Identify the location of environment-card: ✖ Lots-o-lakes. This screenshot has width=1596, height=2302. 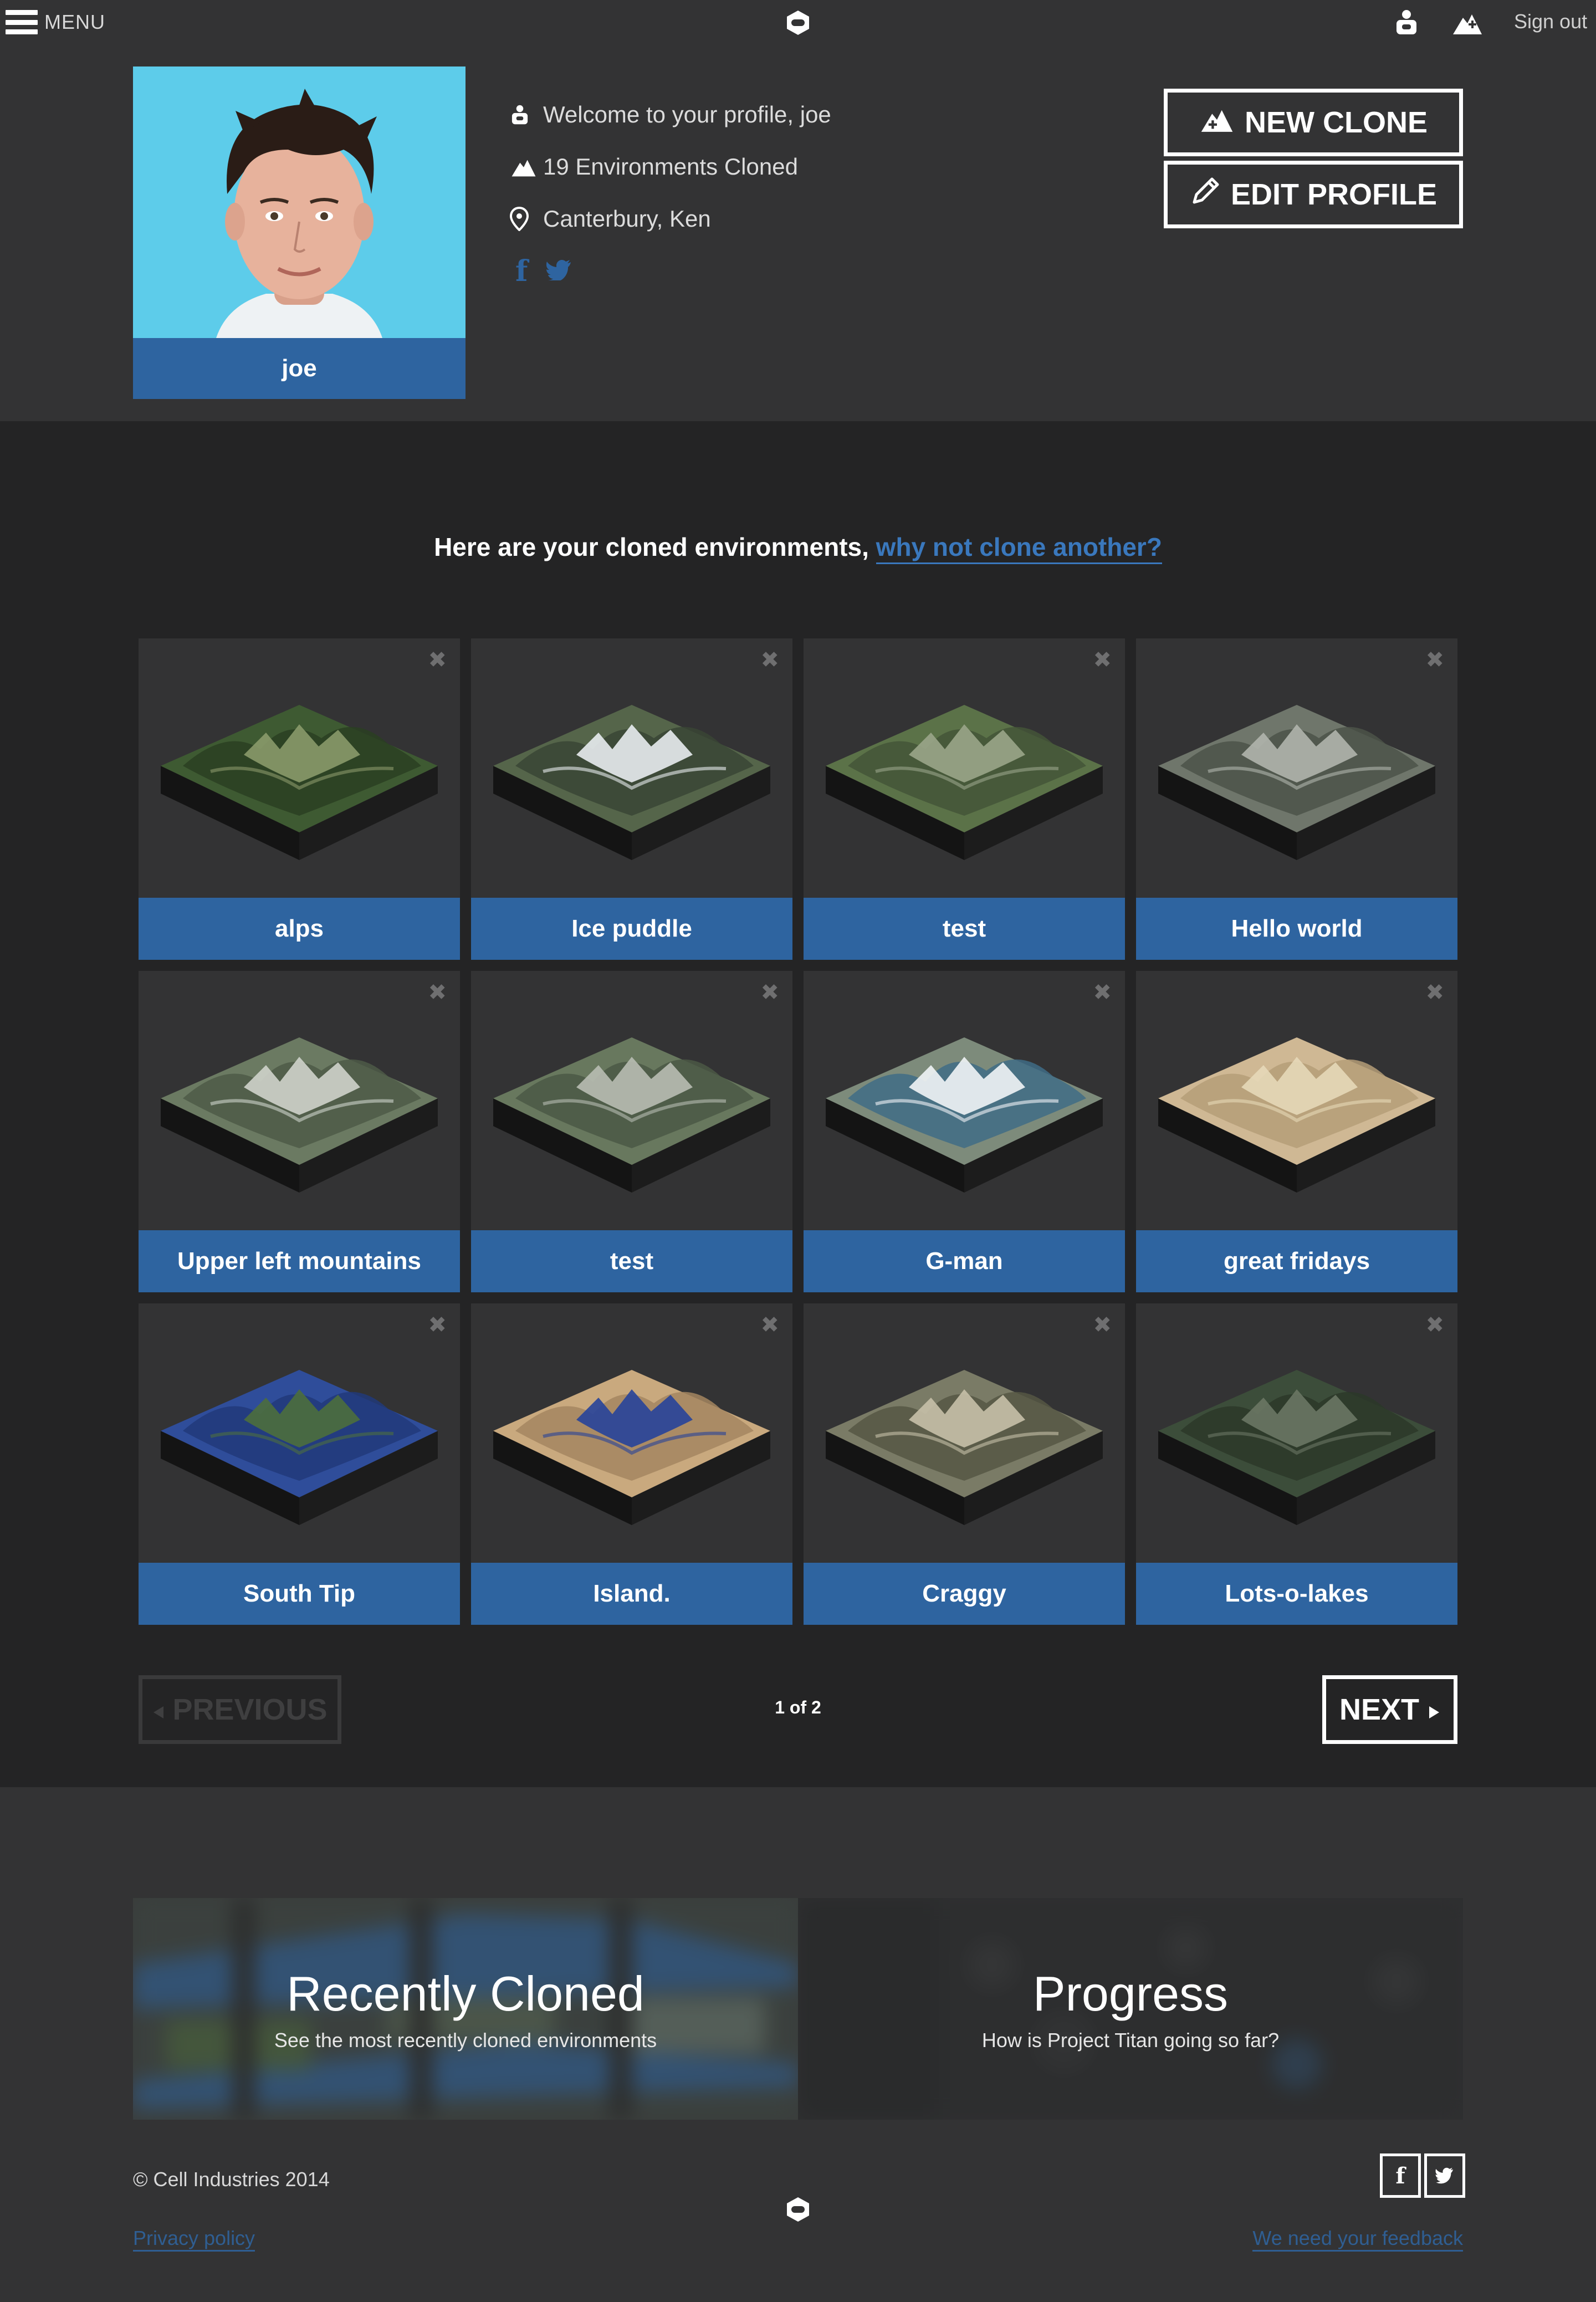
(1296, 1464).